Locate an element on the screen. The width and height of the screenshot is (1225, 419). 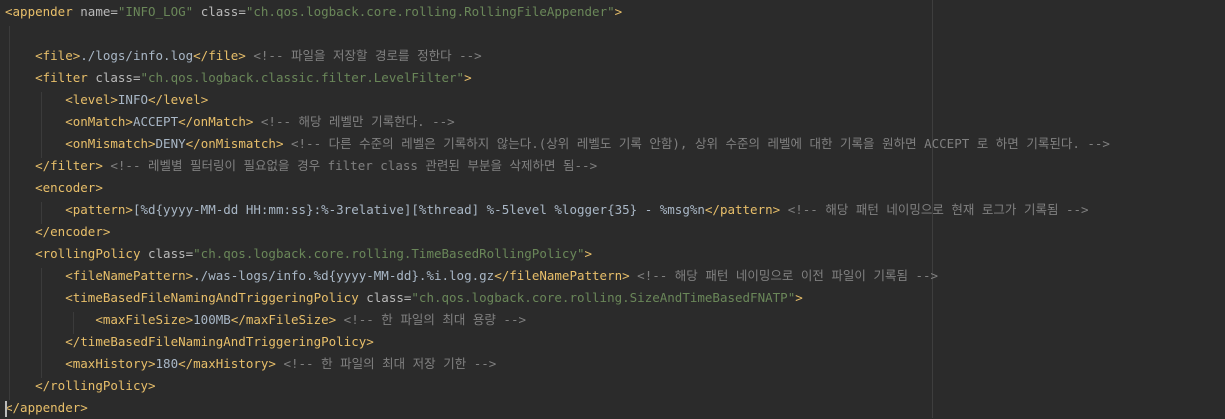
xml-comment: <!-- 한 파일의 최대 용량 --> is located at coordinates (431, 319).